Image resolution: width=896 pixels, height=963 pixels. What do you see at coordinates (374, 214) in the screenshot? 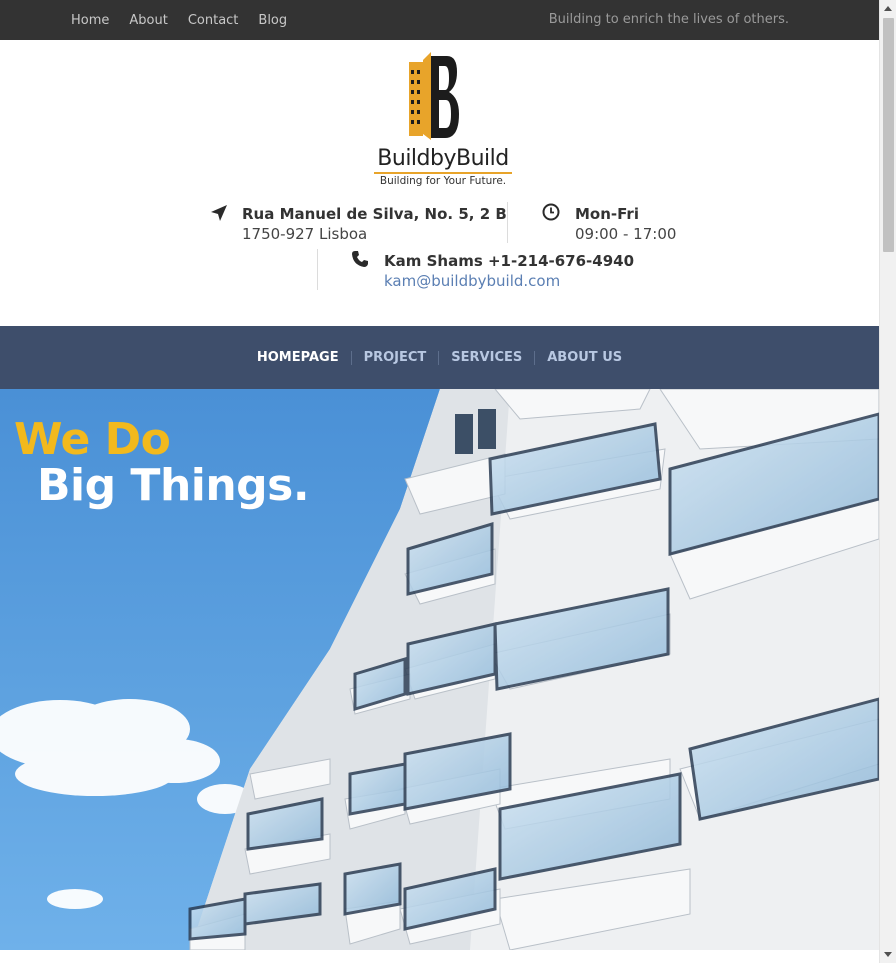
I see `address-title: Rua Manuel de Silva, No. 5, 2 B` at bounding box center [374, 214].